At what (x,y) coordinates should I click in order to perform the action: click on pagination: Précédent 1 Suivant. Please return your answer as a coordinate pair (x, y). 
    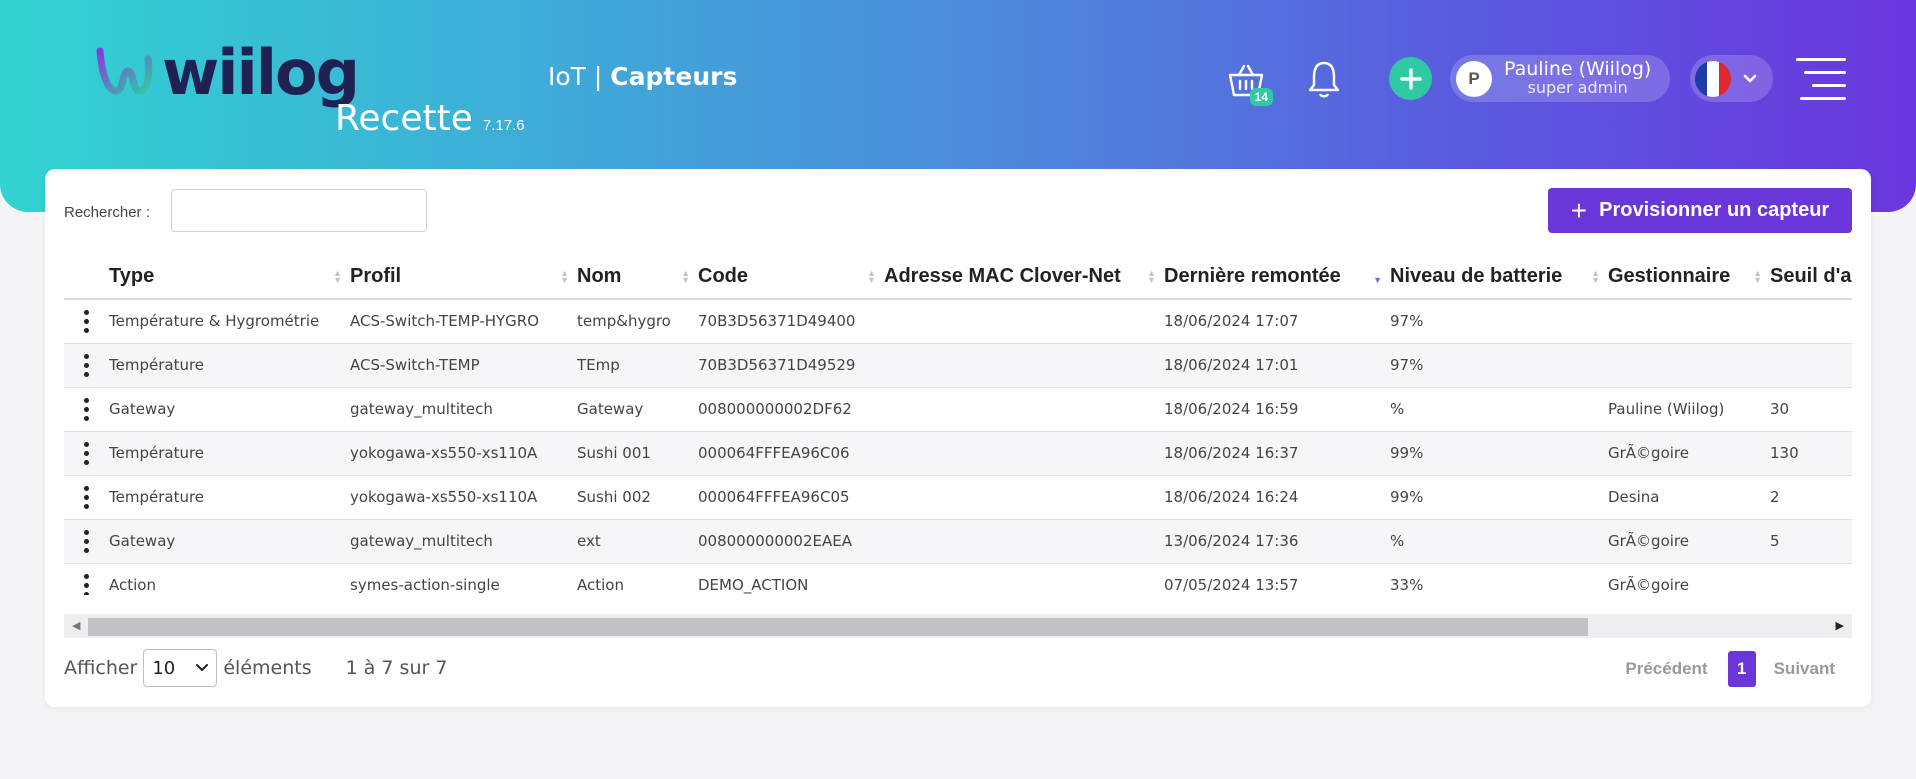
    Looking at the image, I should click on (1730, 669).